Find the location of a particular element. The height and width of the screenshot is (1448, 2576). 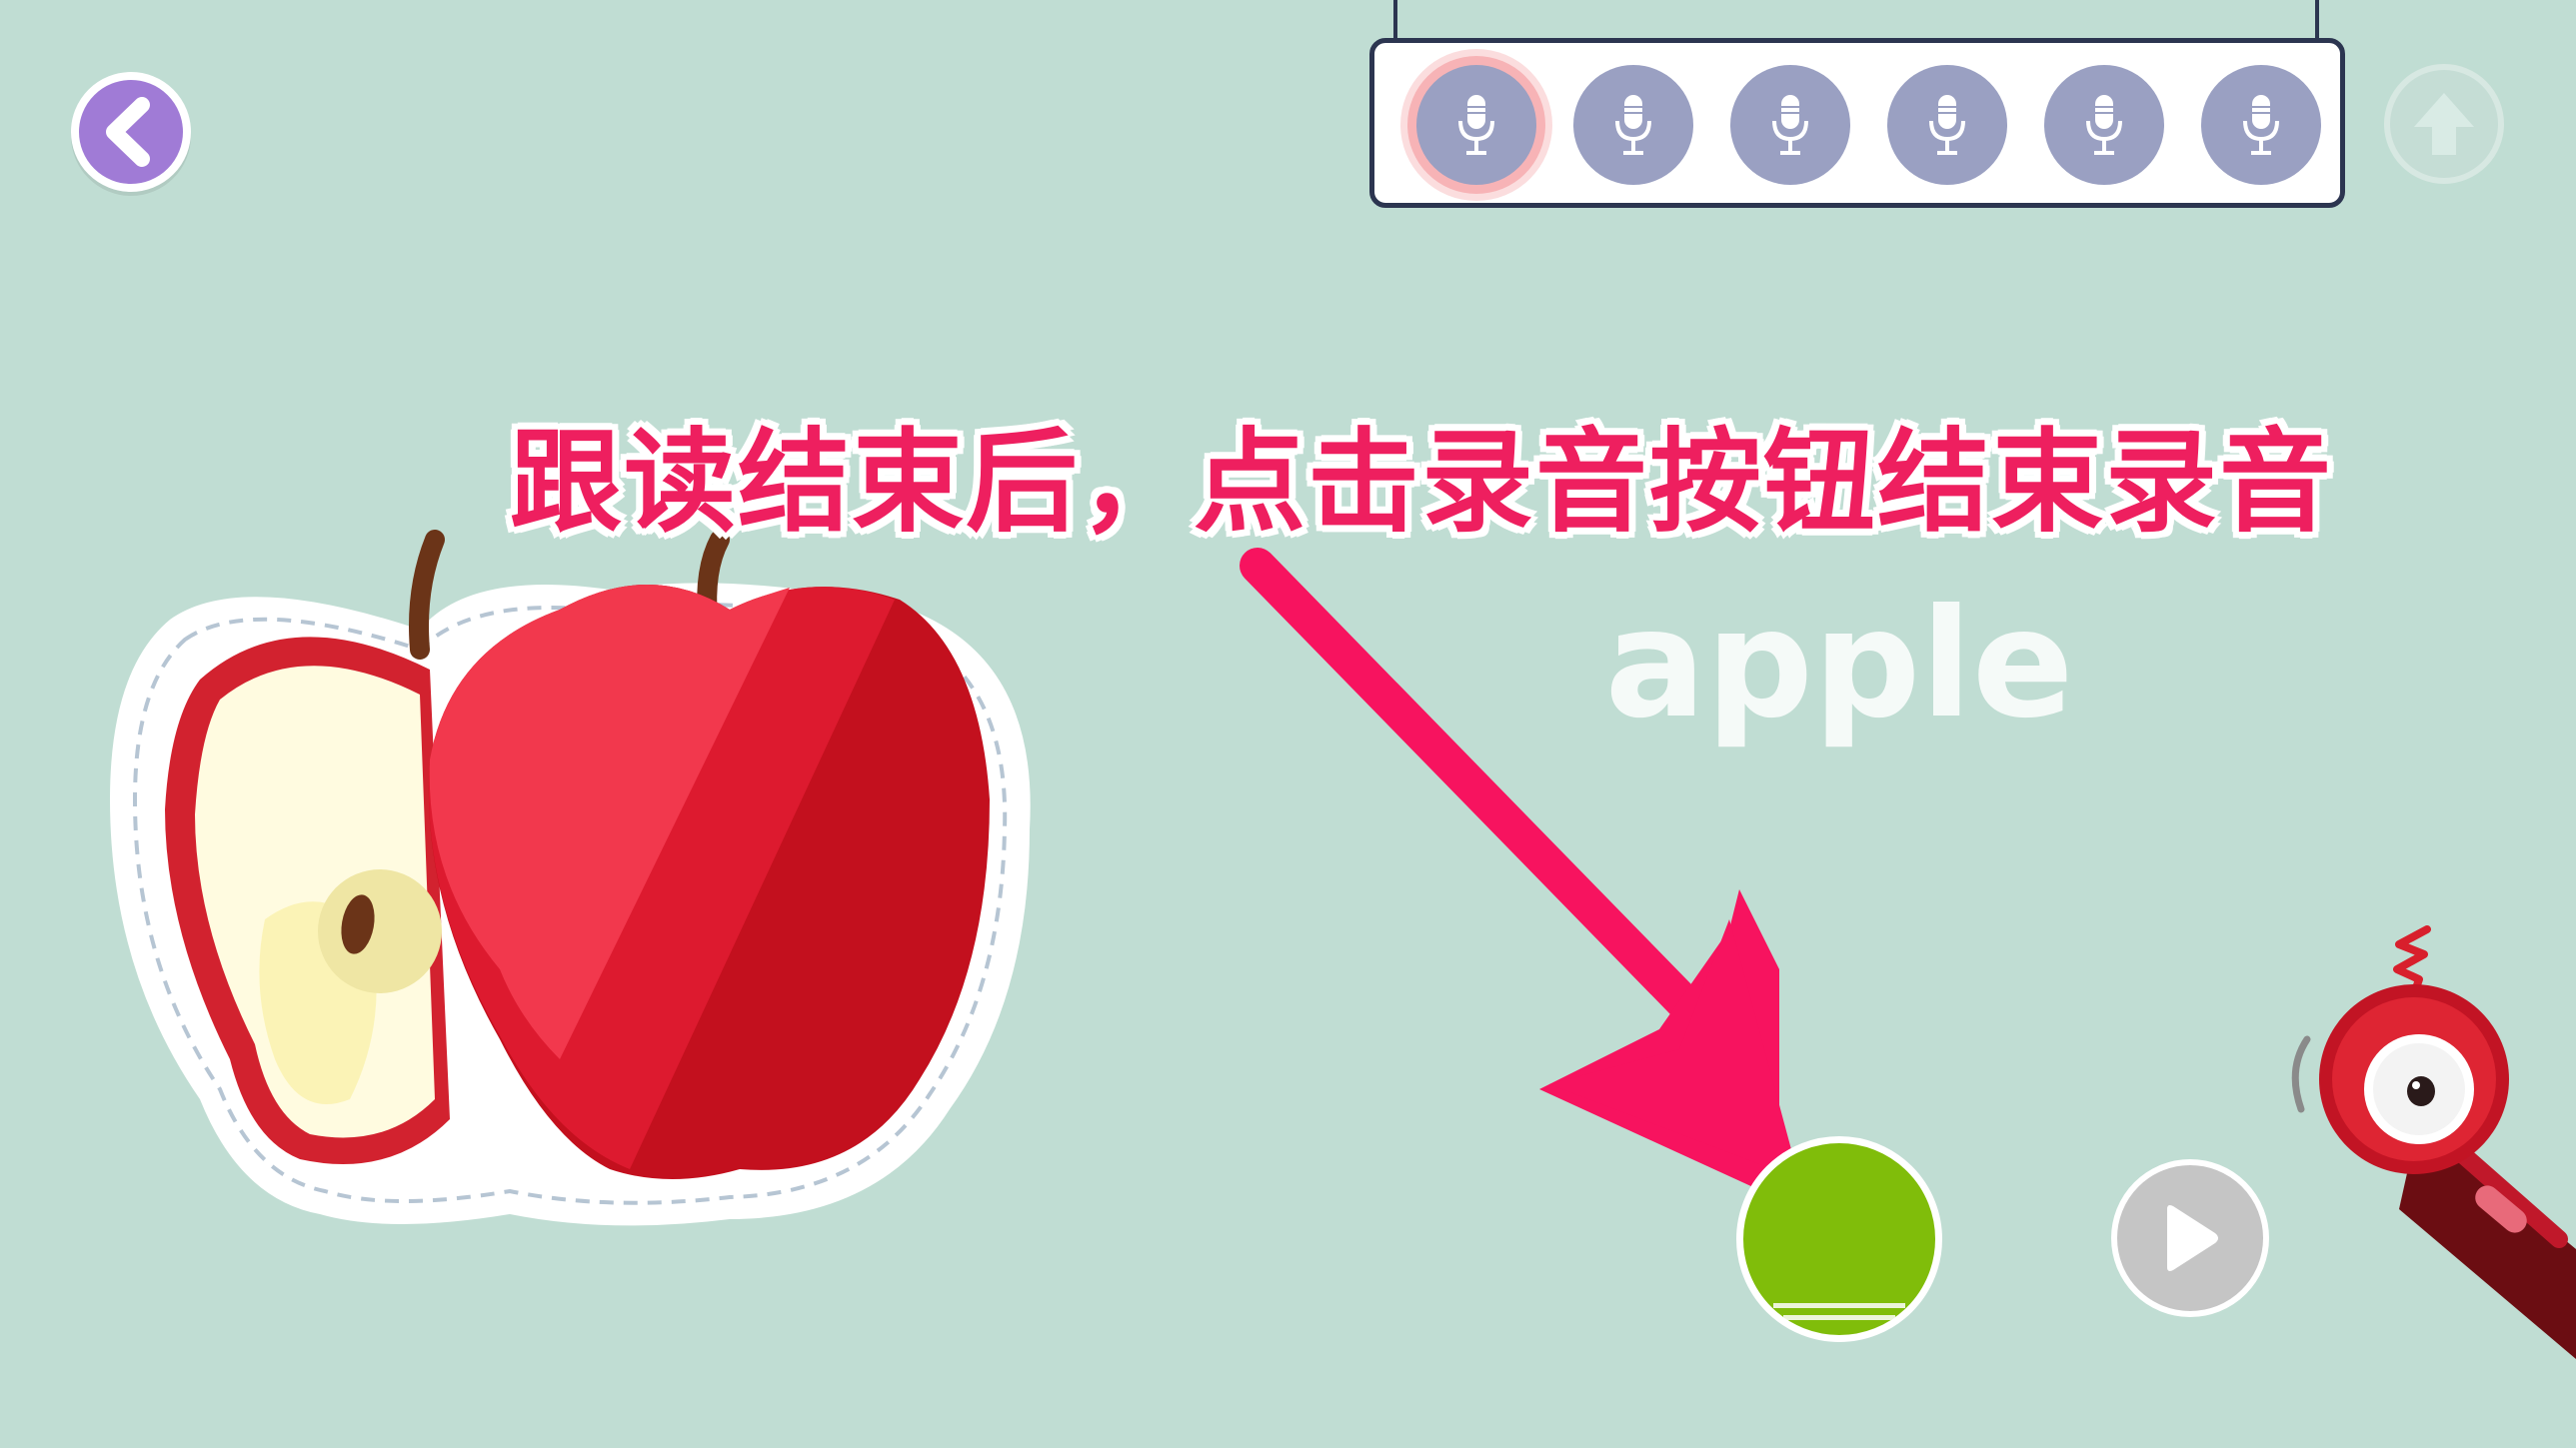

back-button is located at coordinates (131, 132).